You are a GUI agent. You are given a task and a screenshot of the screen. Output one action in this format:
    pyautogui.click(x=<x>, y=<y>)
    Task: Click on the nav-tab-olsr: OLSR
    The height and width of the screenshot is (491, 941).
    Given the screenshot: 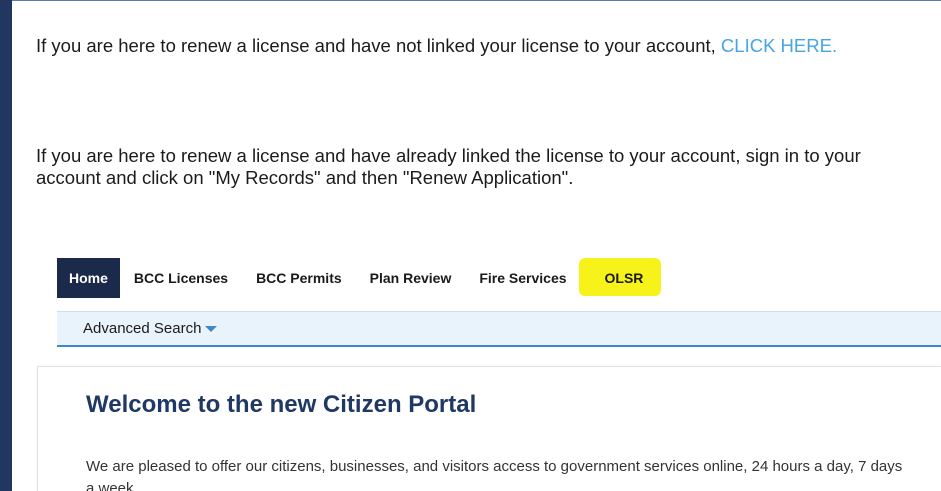 What is the action you would take?
    pyautogui.click(x=619, y=278)
    